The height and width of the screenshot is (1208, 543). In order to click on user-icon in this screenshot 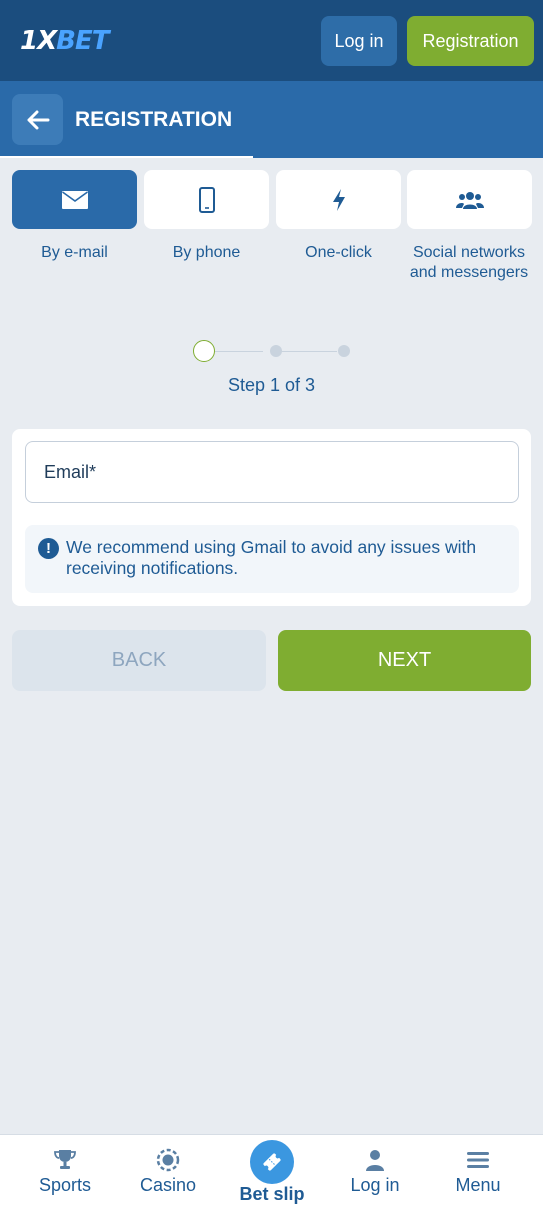, I will do `click(375, 1160)`.